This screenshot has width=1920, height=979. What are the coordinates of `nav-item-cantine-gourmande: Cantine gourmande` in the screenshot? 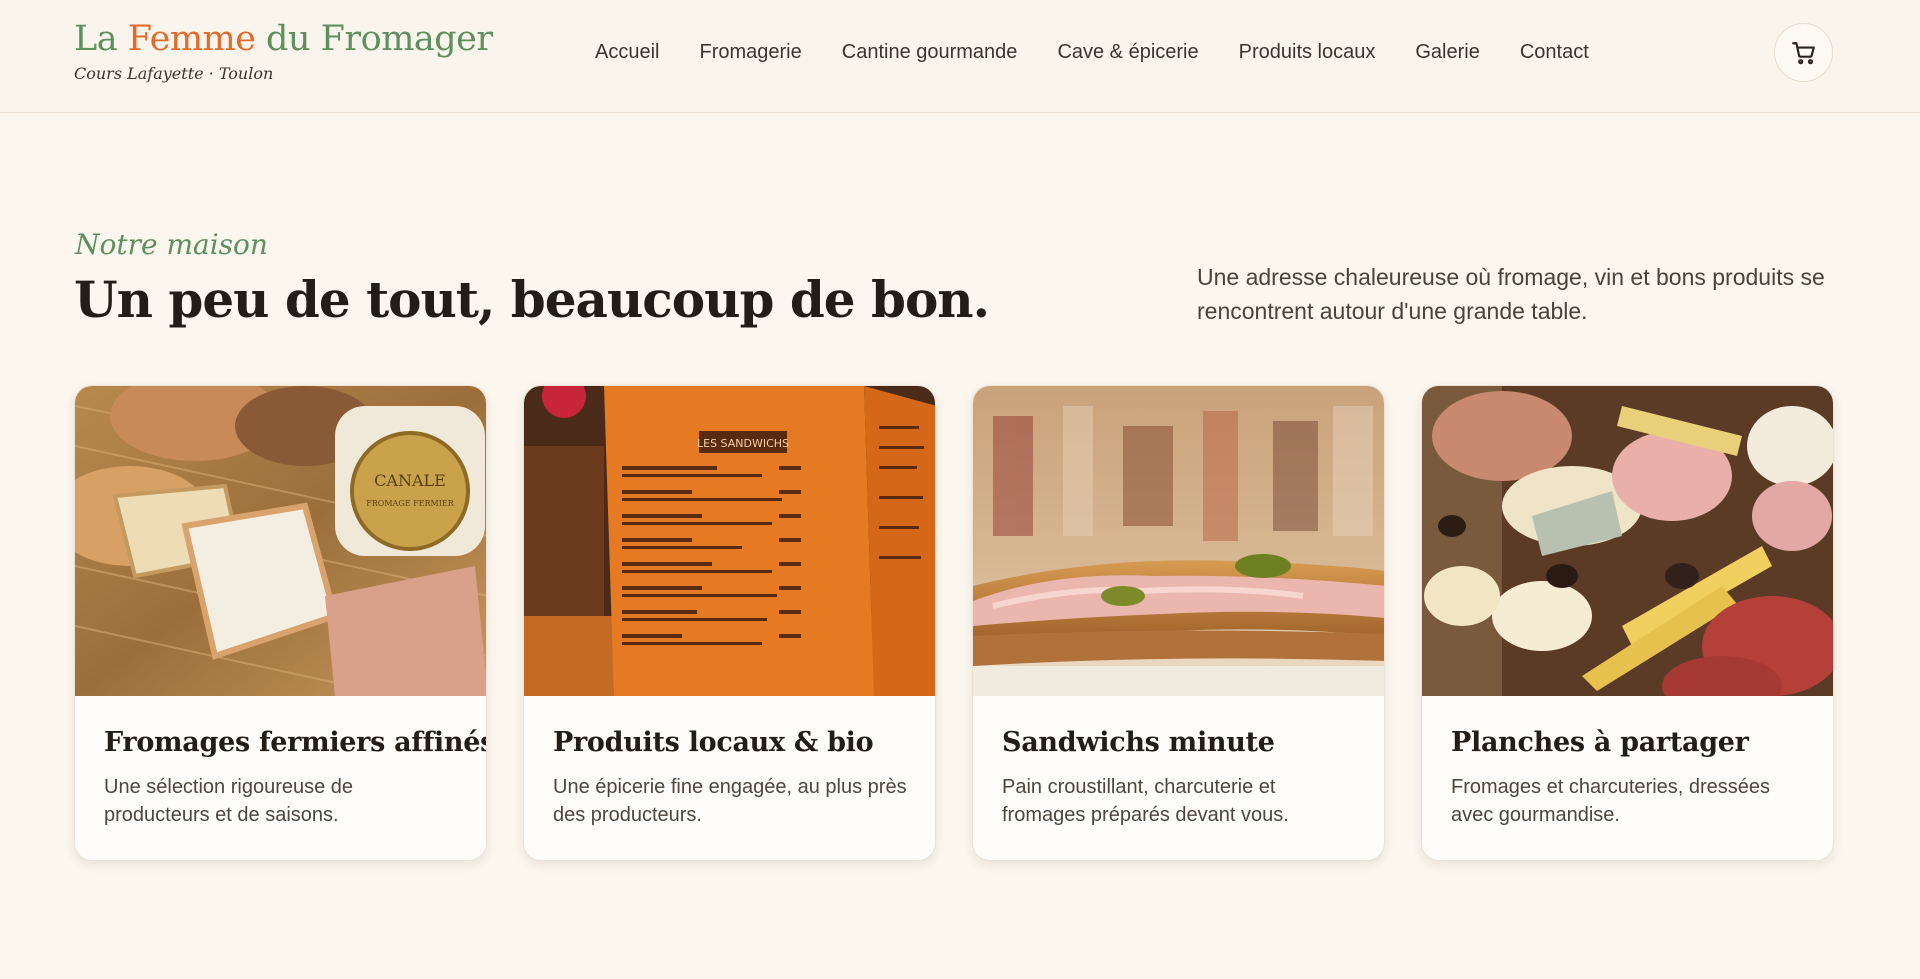 It's located at (930, 52).